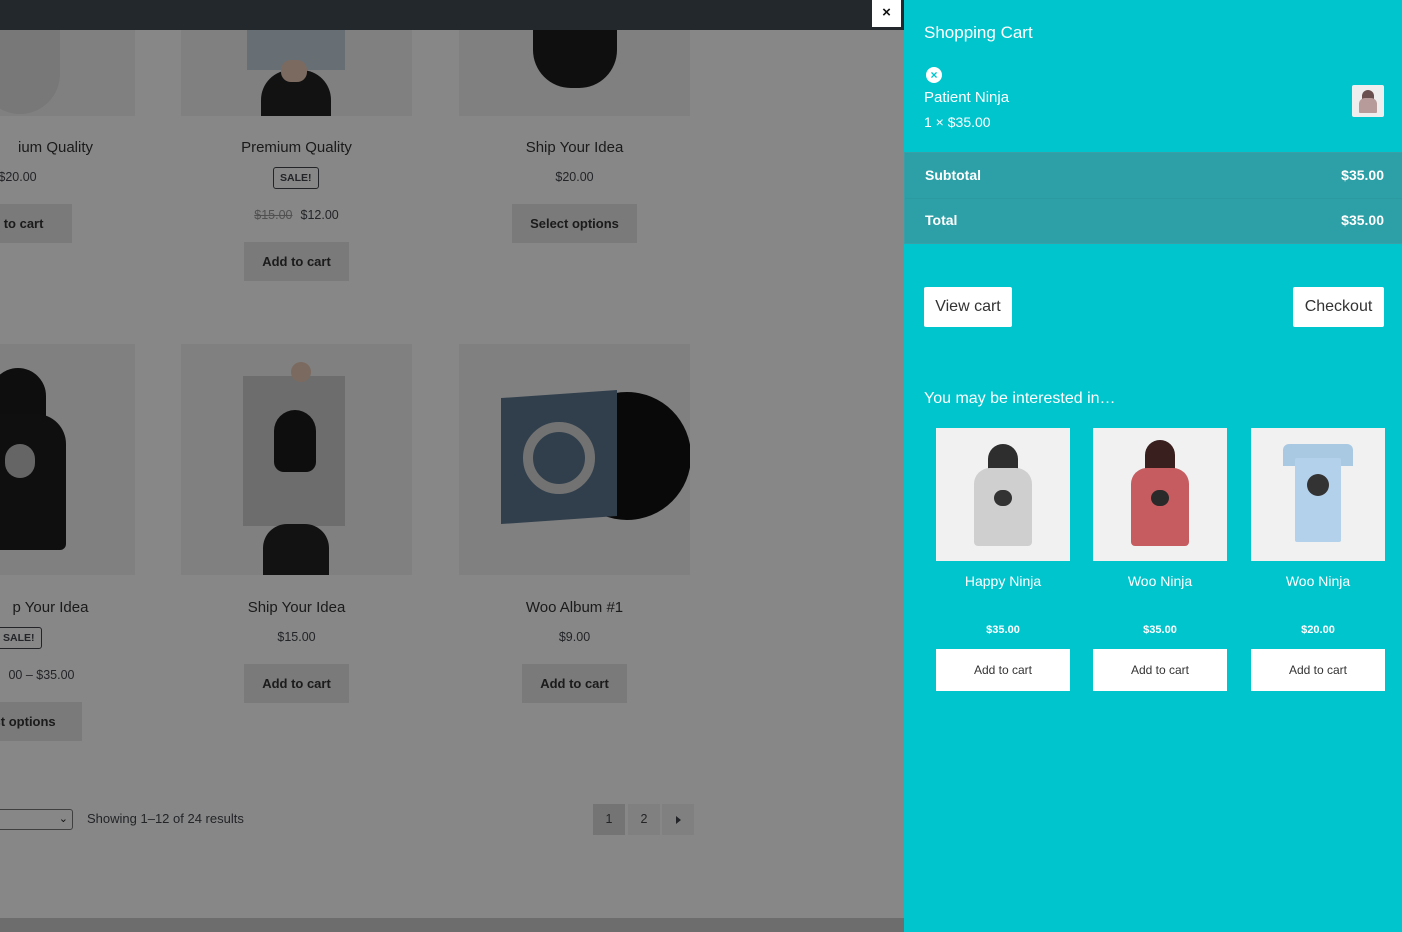 Image resolution: width=1402 pixels, height=932 pixels. I want to click on remove-circle-icon: ×, so click(934, 75).